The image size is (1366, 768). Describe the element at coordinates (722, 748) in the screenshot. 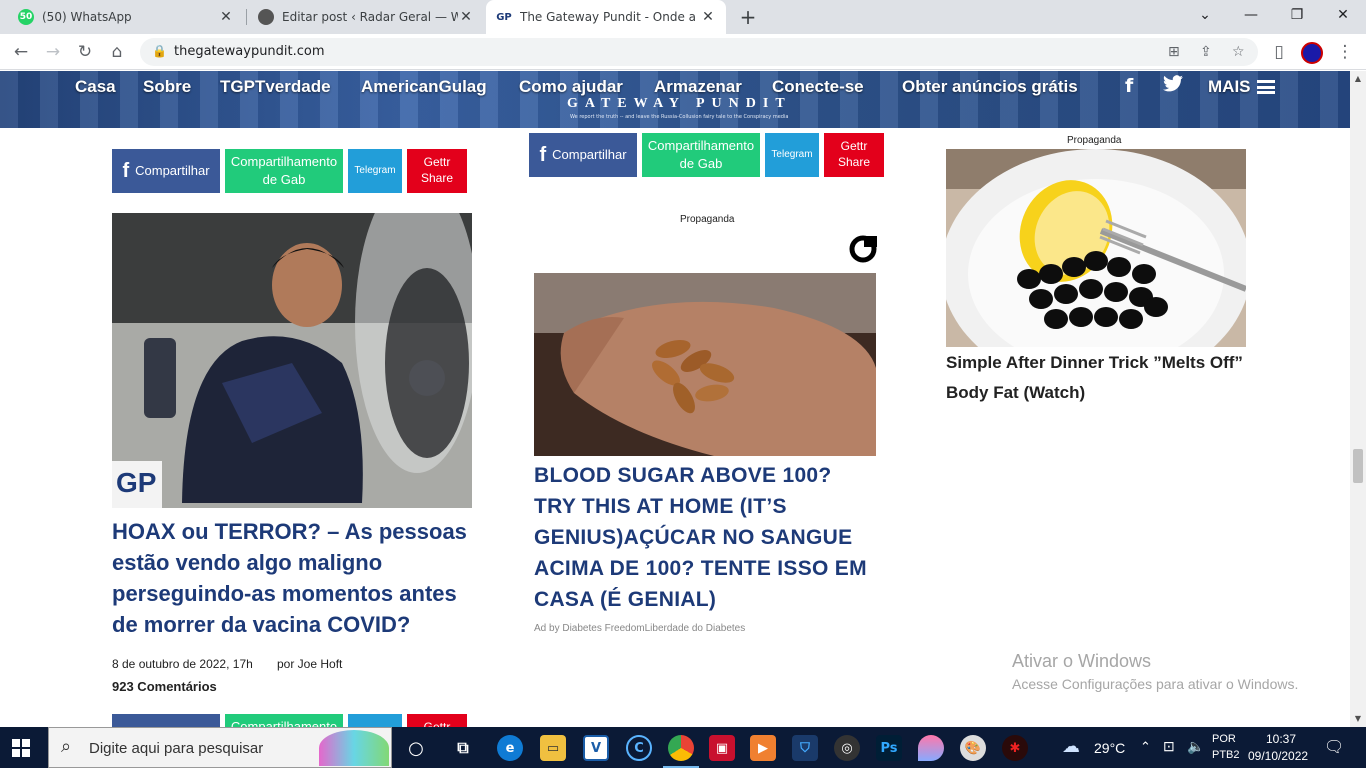

I see `screen-recorder-icon: ▣` at that location.